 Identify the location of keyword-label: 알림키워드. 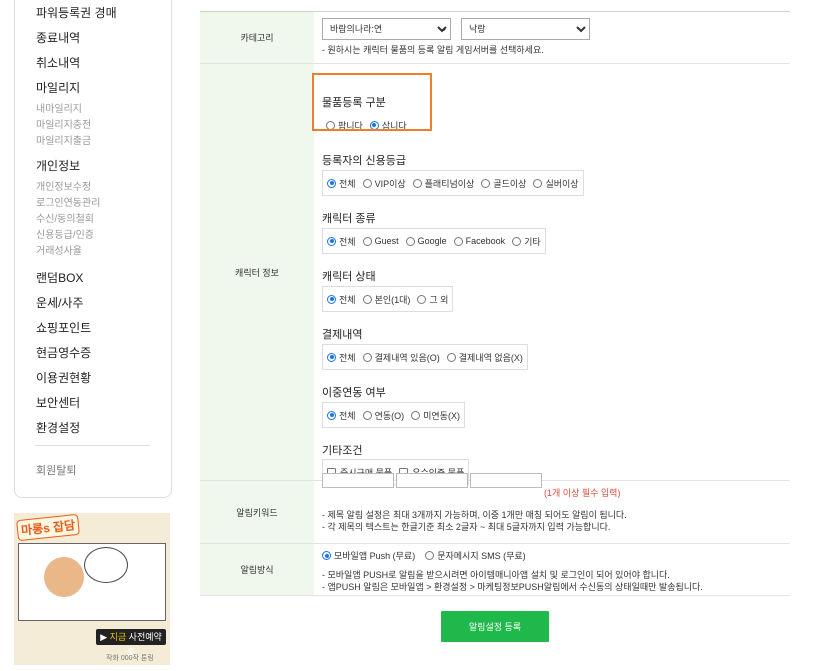
(257, 512).